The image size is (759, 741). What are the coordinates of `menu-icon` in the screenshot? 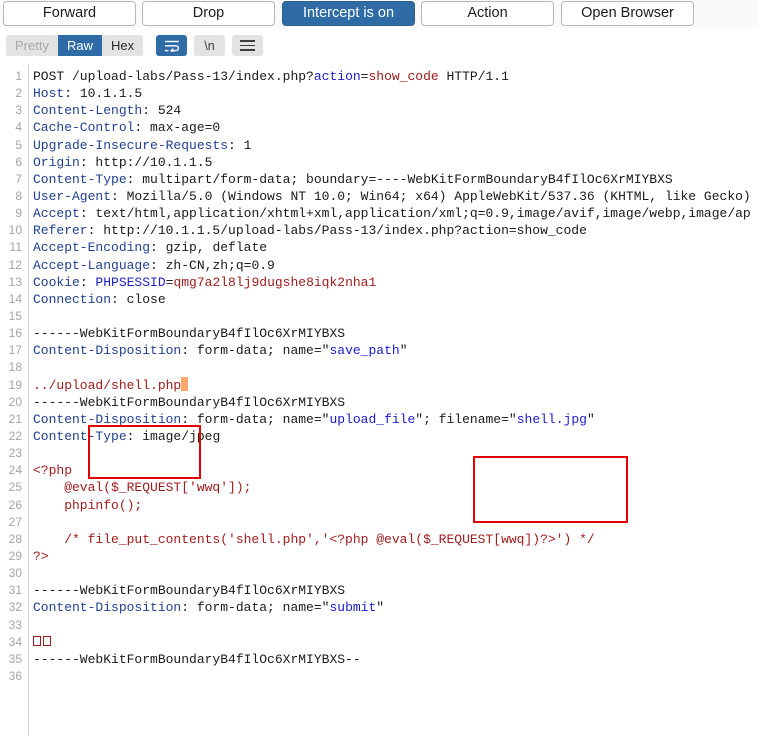 It's located at (247, 45).